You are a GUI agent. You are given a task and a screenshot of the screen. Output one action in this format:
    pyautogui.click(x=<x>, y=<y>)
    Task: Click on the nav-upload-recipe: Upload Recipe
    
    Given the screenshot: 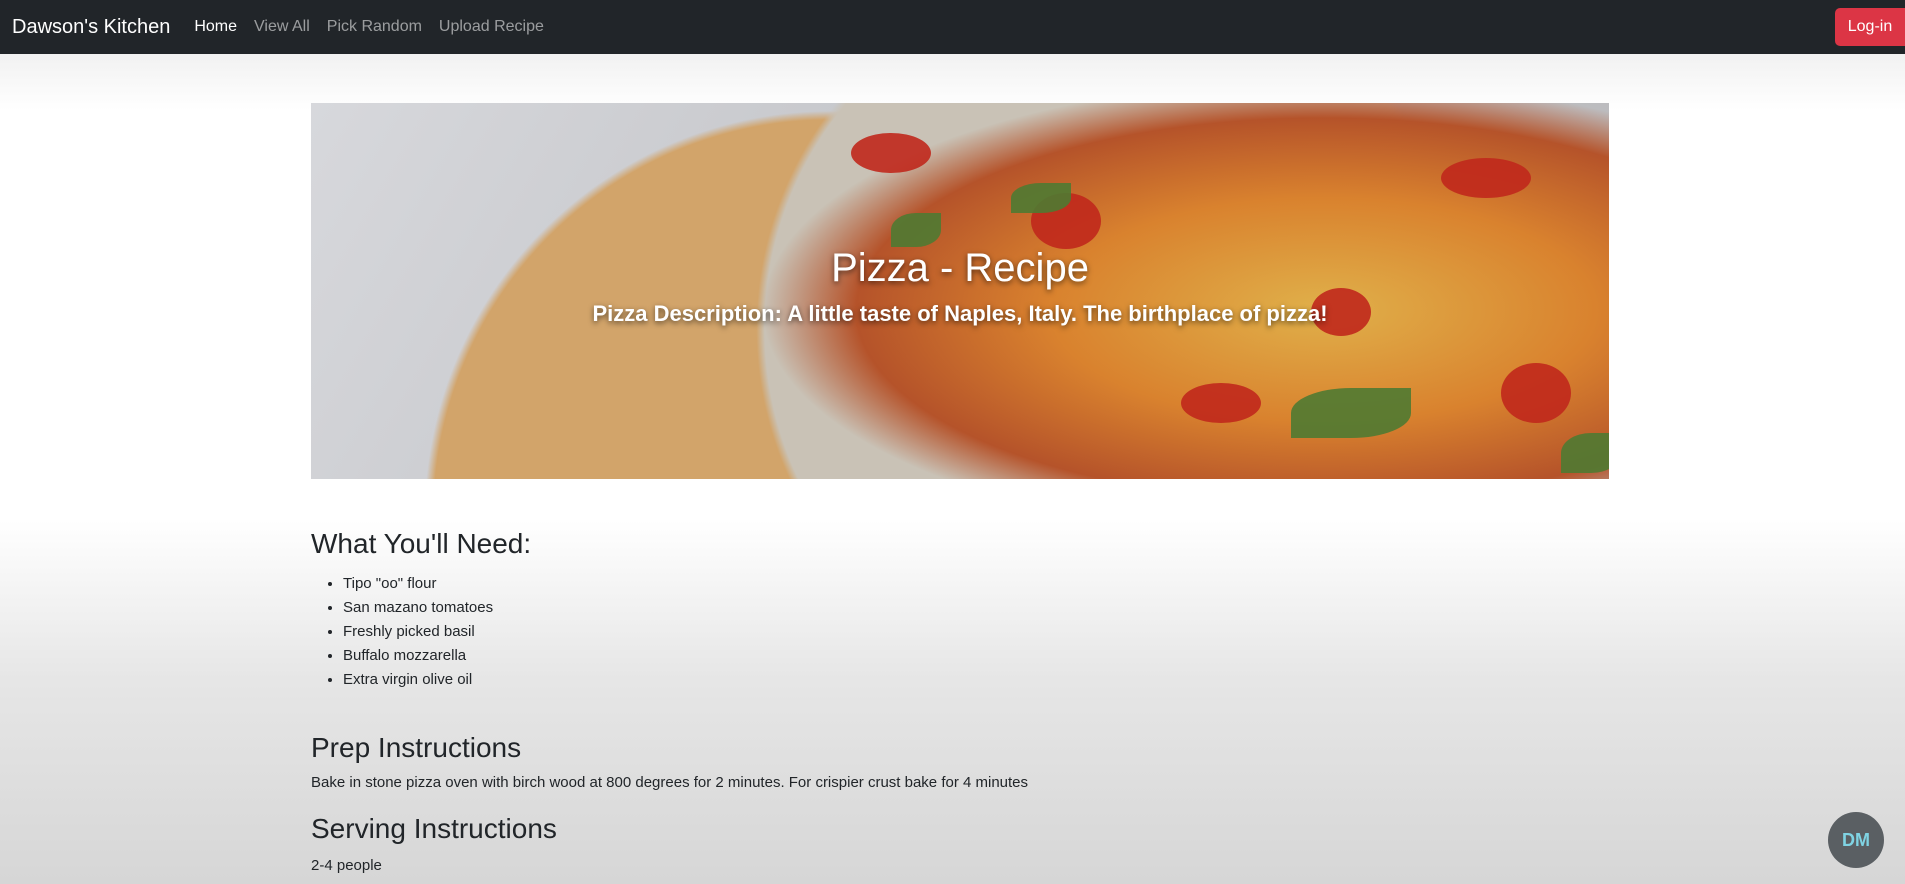 What is the action you would take?
    pyautogui.click(x=491, y=27)
    